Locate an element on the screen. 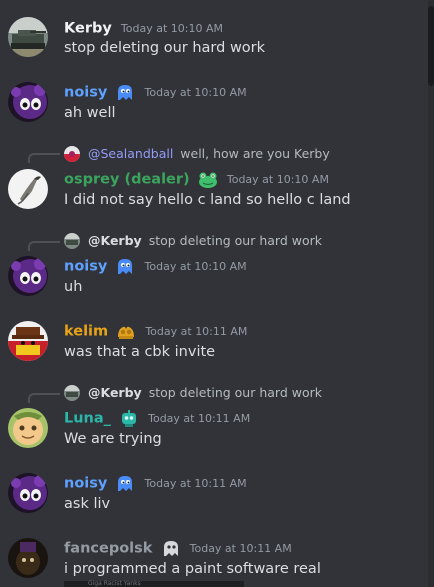 The image size is (434, 587). username: Luna_ is located at coordinates (87, 419).